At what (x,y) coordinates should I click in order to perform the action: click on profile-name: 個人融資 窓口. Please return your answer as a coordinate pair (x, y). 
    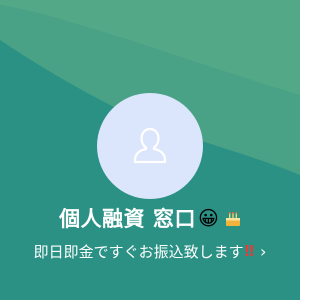
    Looking at the image, I should click on (127, 219).